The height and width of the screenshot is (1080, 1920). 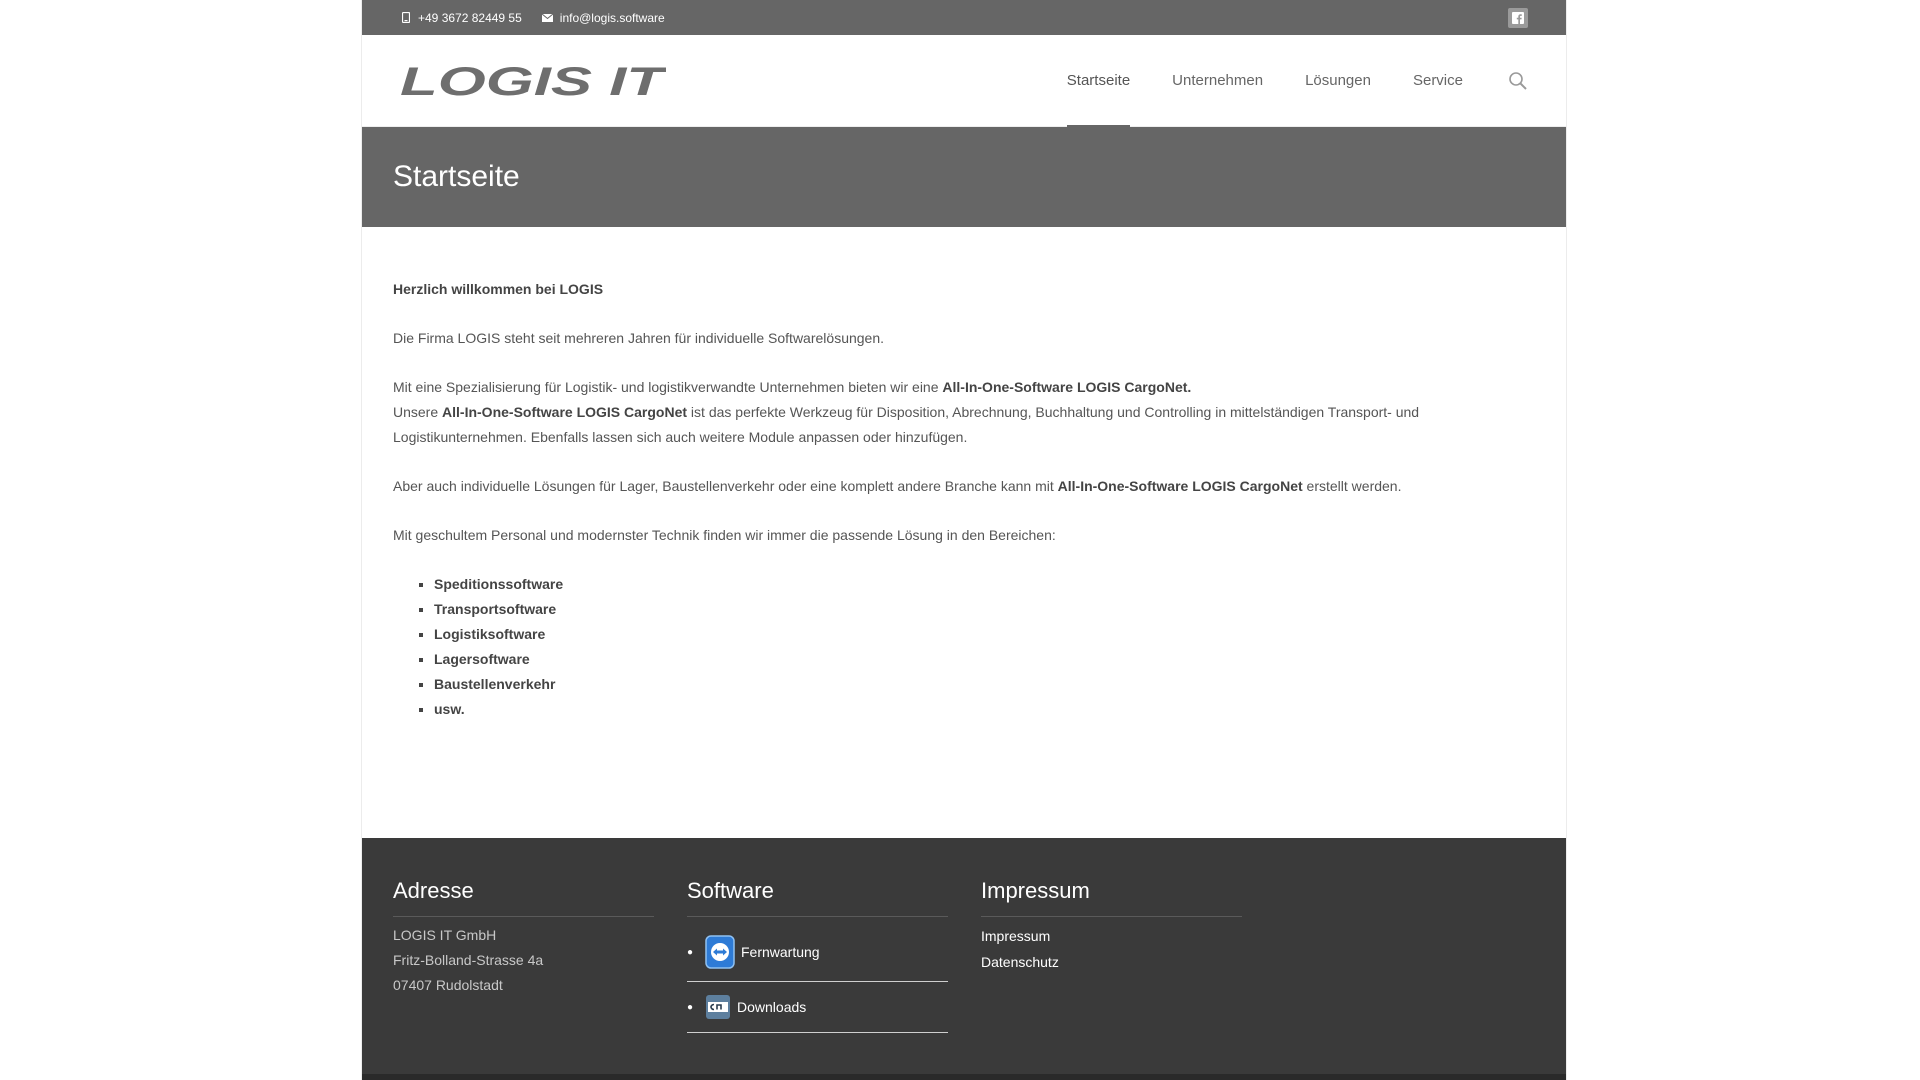 What do you see at coordinates (612, 17) in the screenshot?
I see `email-address: info@logis.software` at bounding box center [612, 17].